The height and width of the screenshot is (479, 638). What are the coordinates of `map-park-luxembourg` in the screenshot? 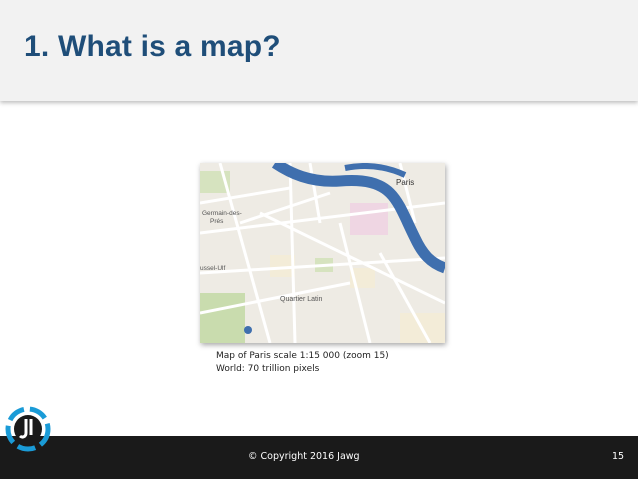 It's located at (222, 318).